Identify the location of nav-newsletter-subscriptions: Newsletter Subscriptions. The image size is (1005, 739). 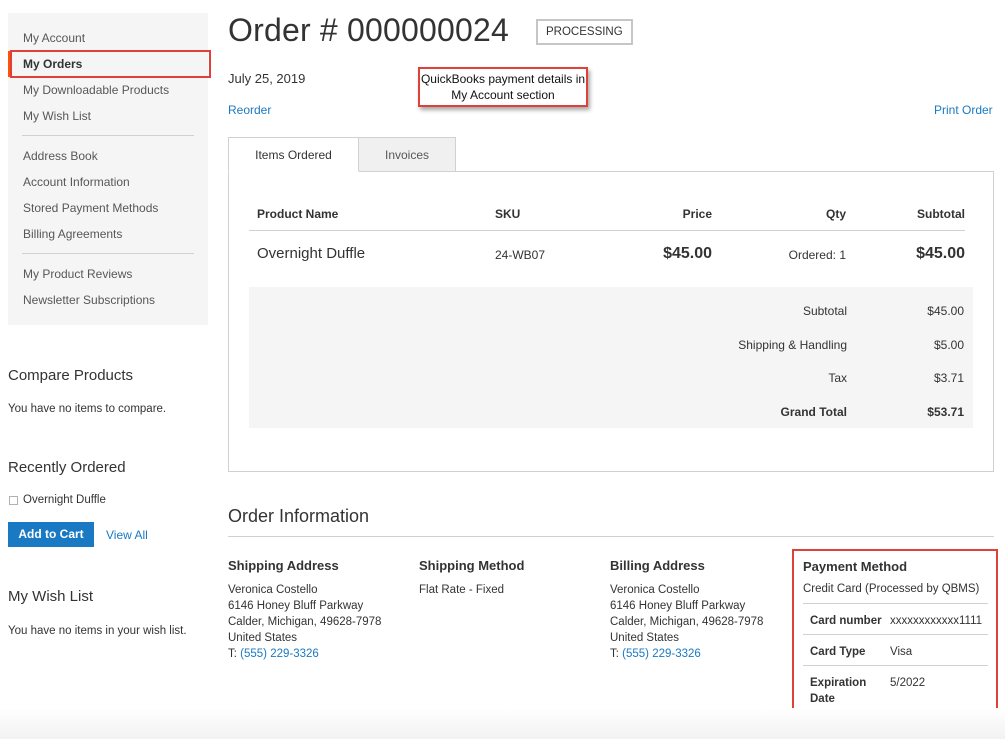
(108, 300).